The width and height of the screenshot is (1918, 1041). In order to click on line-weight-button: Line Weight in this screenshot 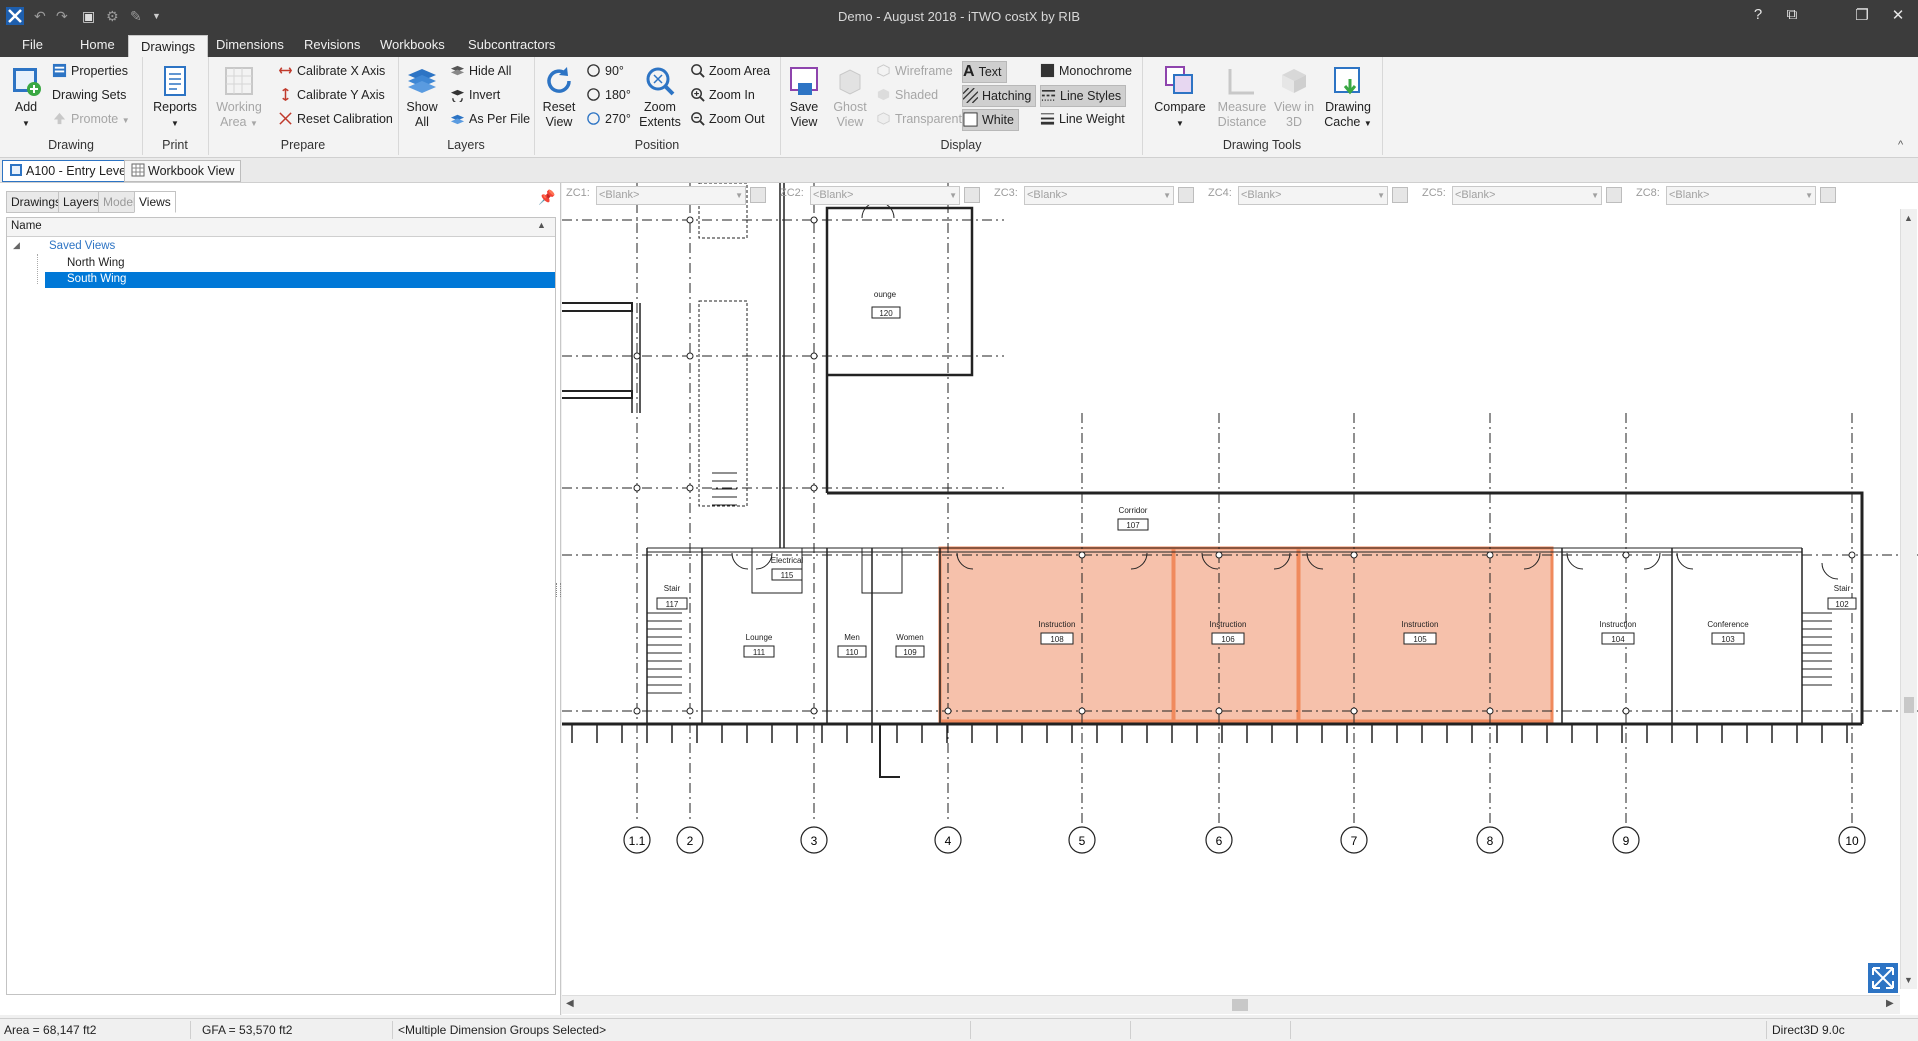, I will do `click(1082, 119)`.